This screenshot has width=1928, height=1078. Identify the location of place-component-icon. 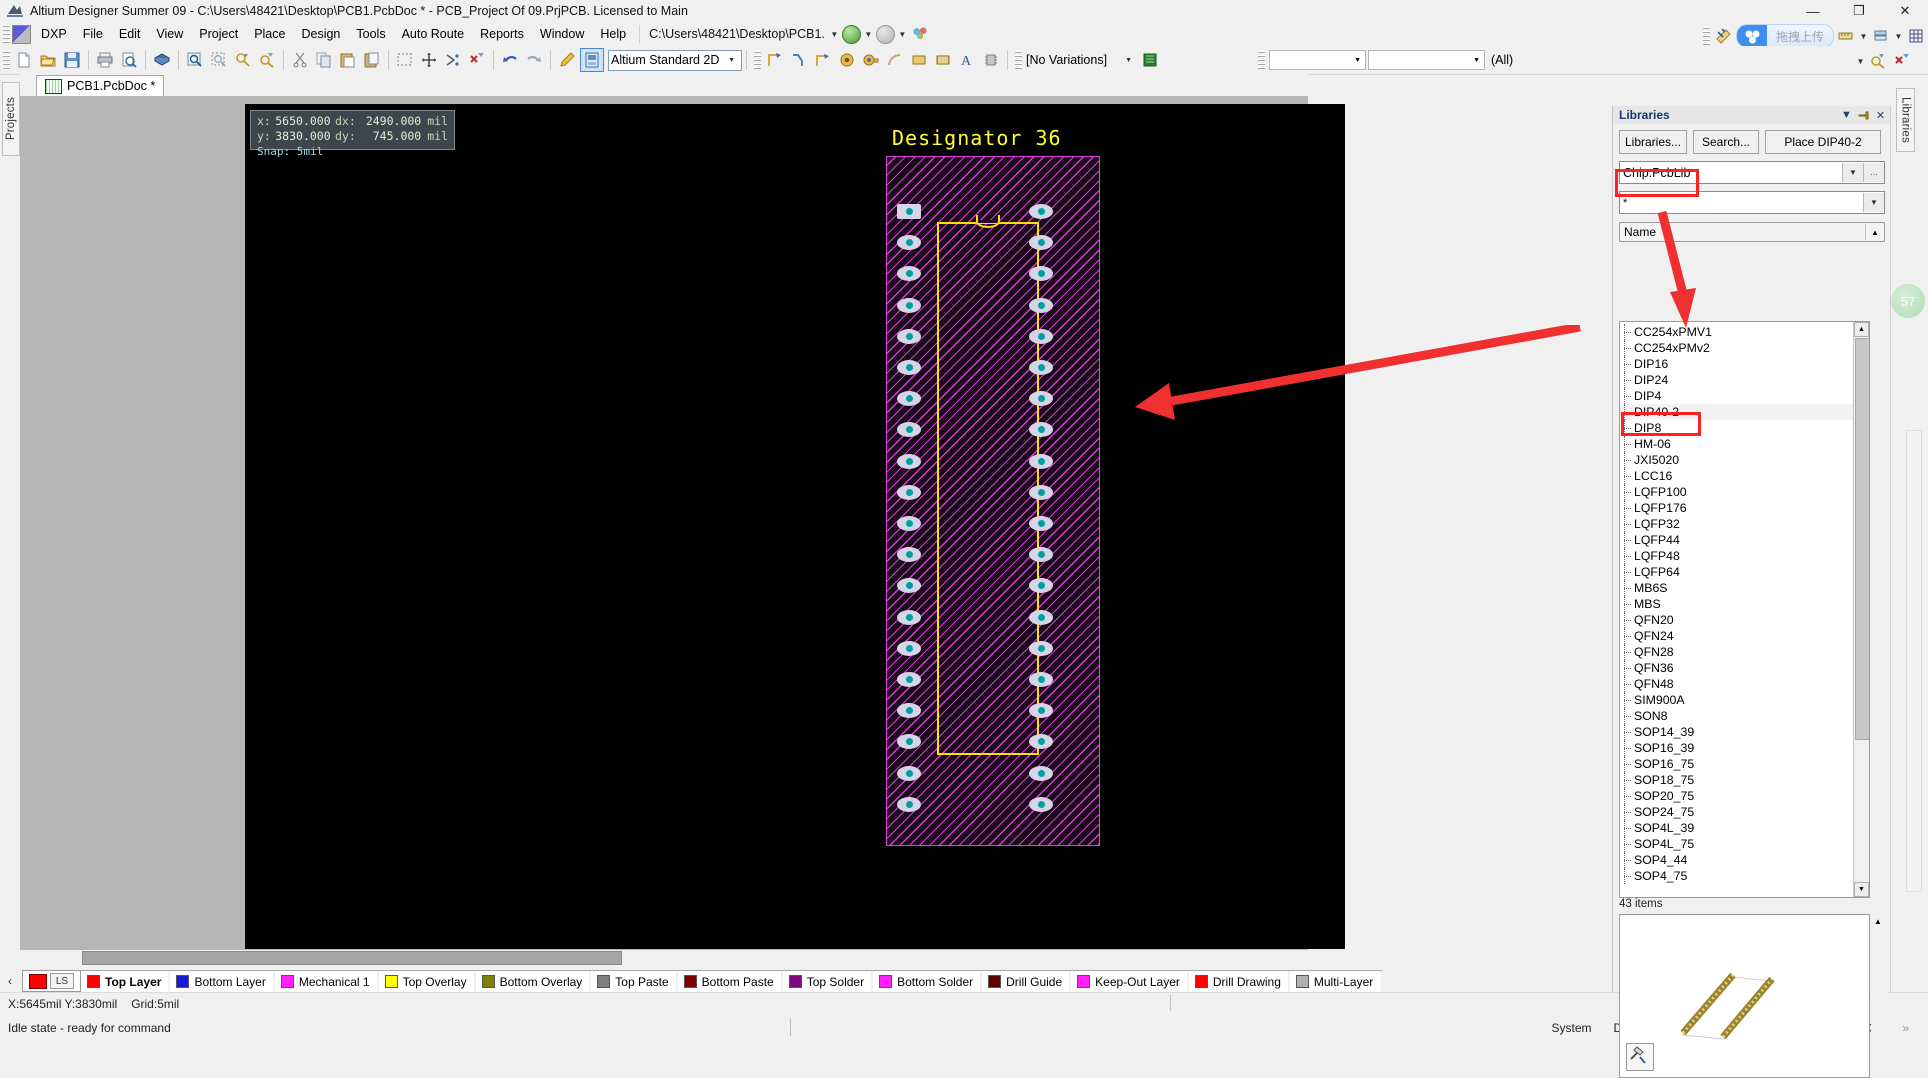
(991, 60).